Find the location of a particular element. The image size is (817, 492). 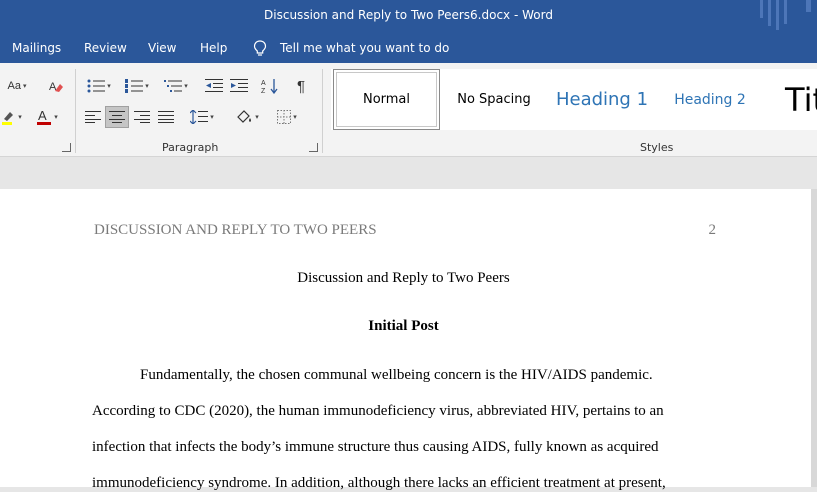

change-case-label: Aa is located at coordinates (14, 86).